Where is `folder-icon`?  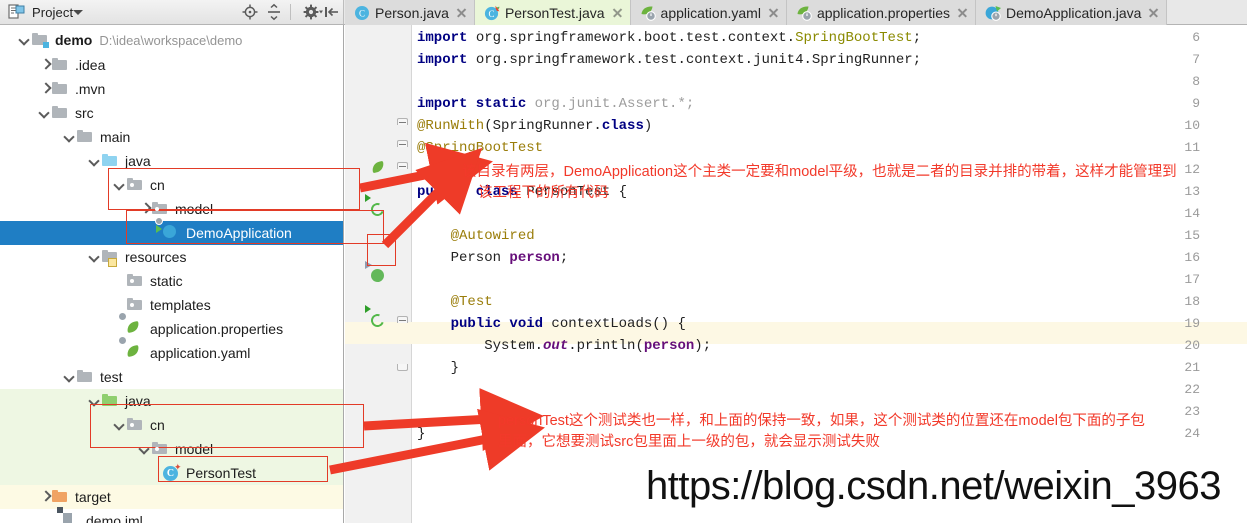 folder-icon is located at coordinates (86, 137).